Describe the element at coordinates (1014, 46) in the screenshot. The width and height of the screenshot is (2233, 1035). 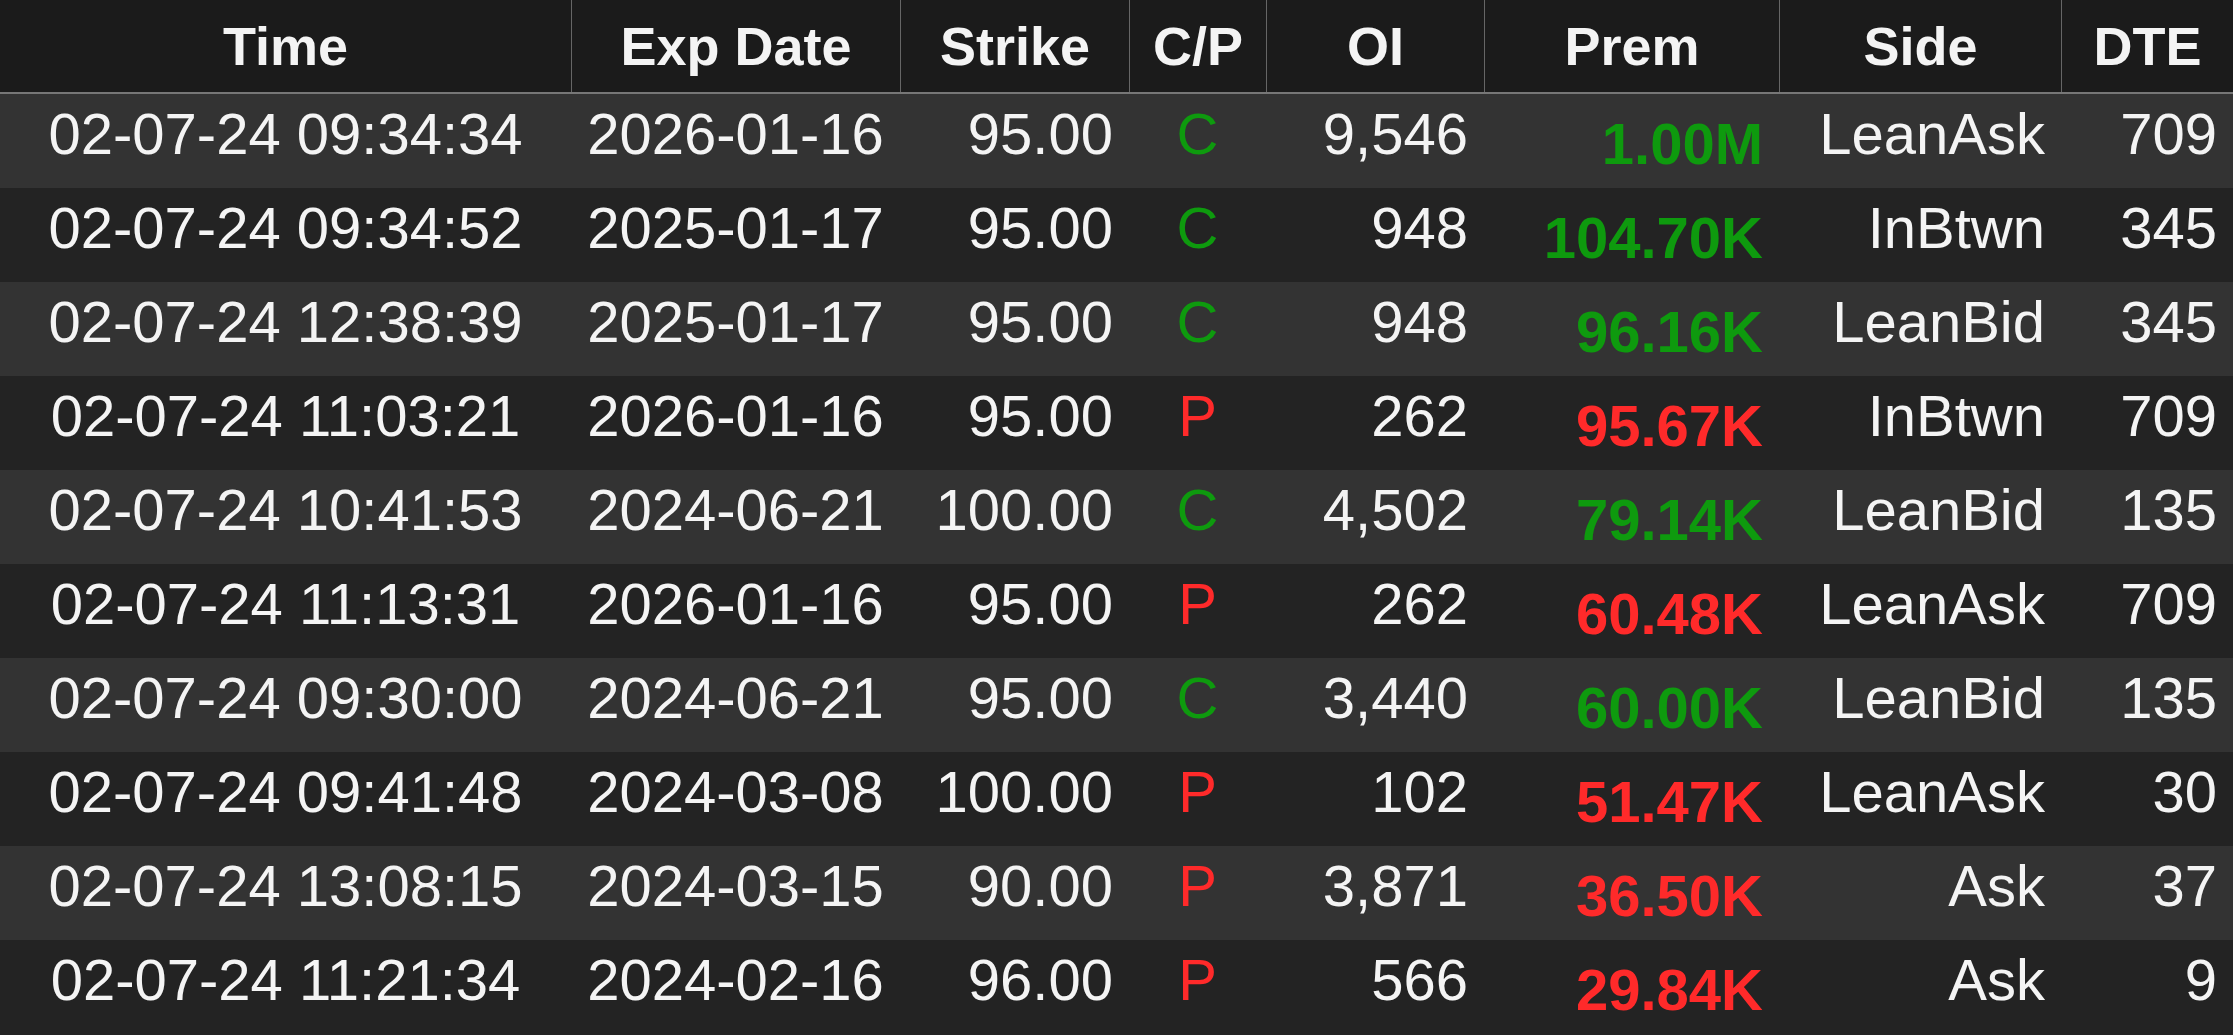
I see `column-header: Strike` at that location.